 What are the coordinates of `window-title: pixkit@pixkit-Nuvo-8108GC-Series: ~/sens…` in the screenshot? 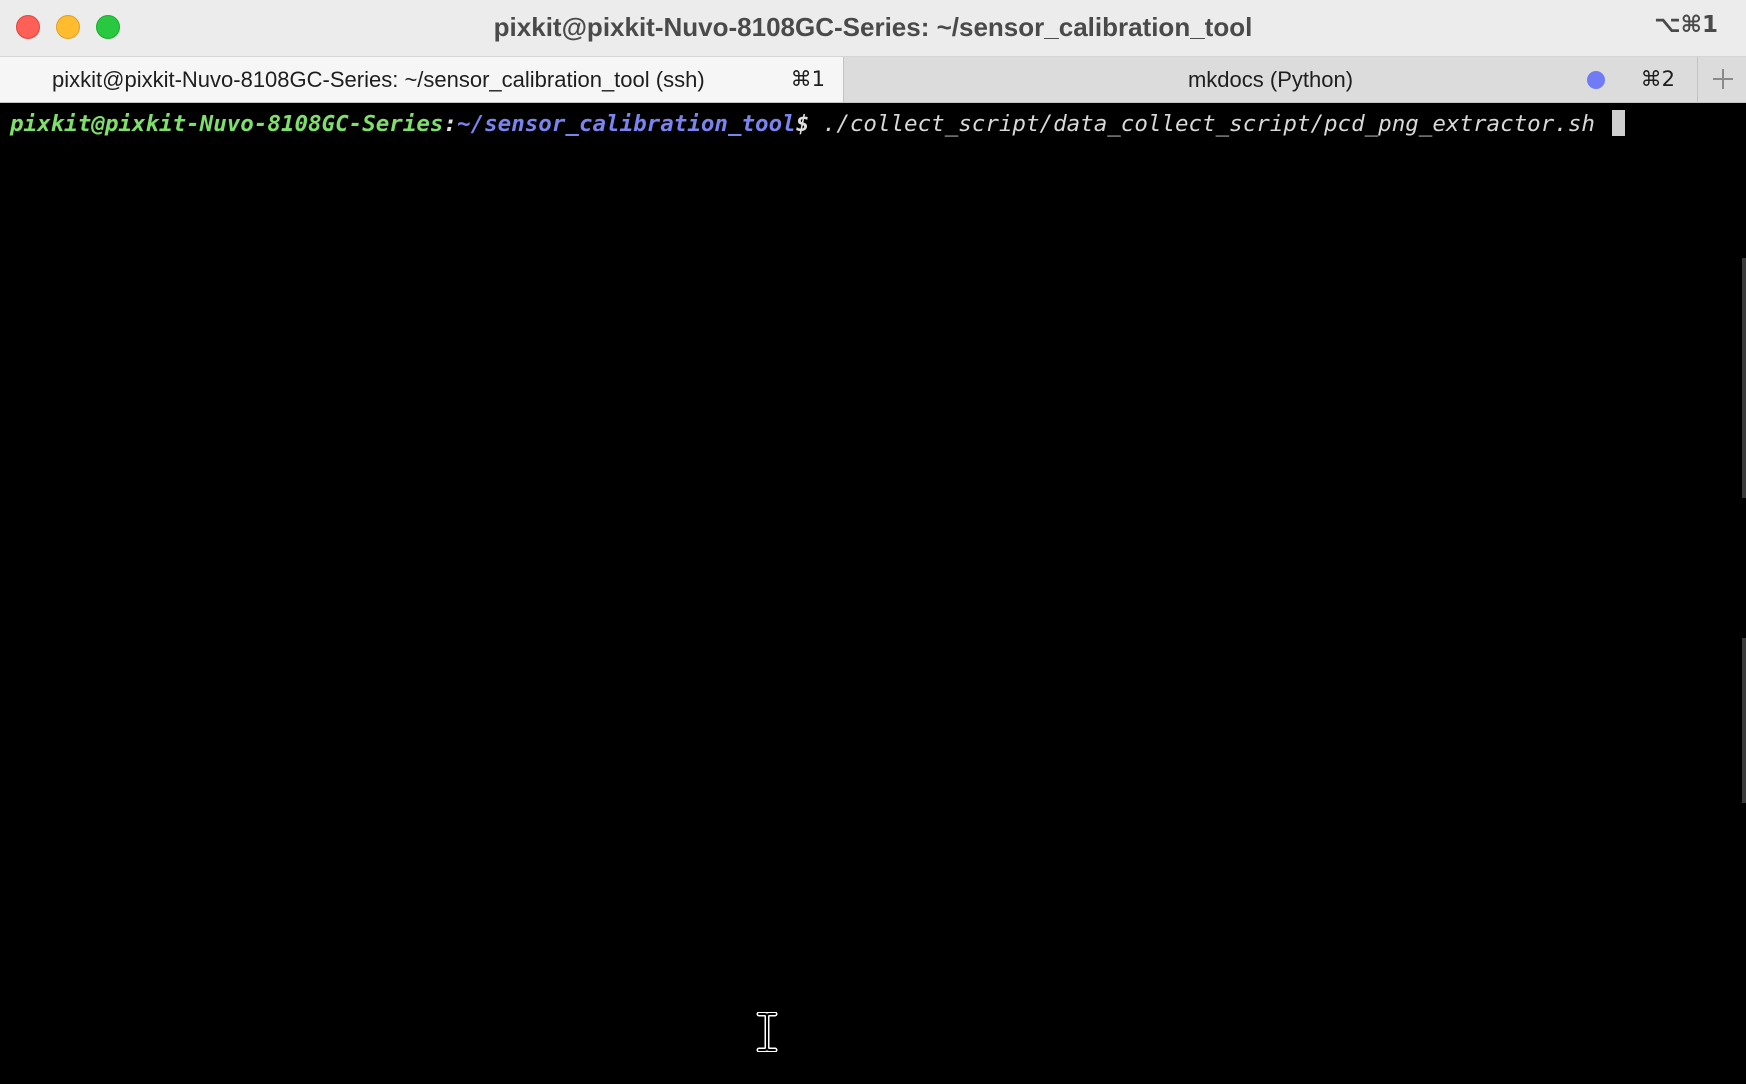 It's located at (873, 27).